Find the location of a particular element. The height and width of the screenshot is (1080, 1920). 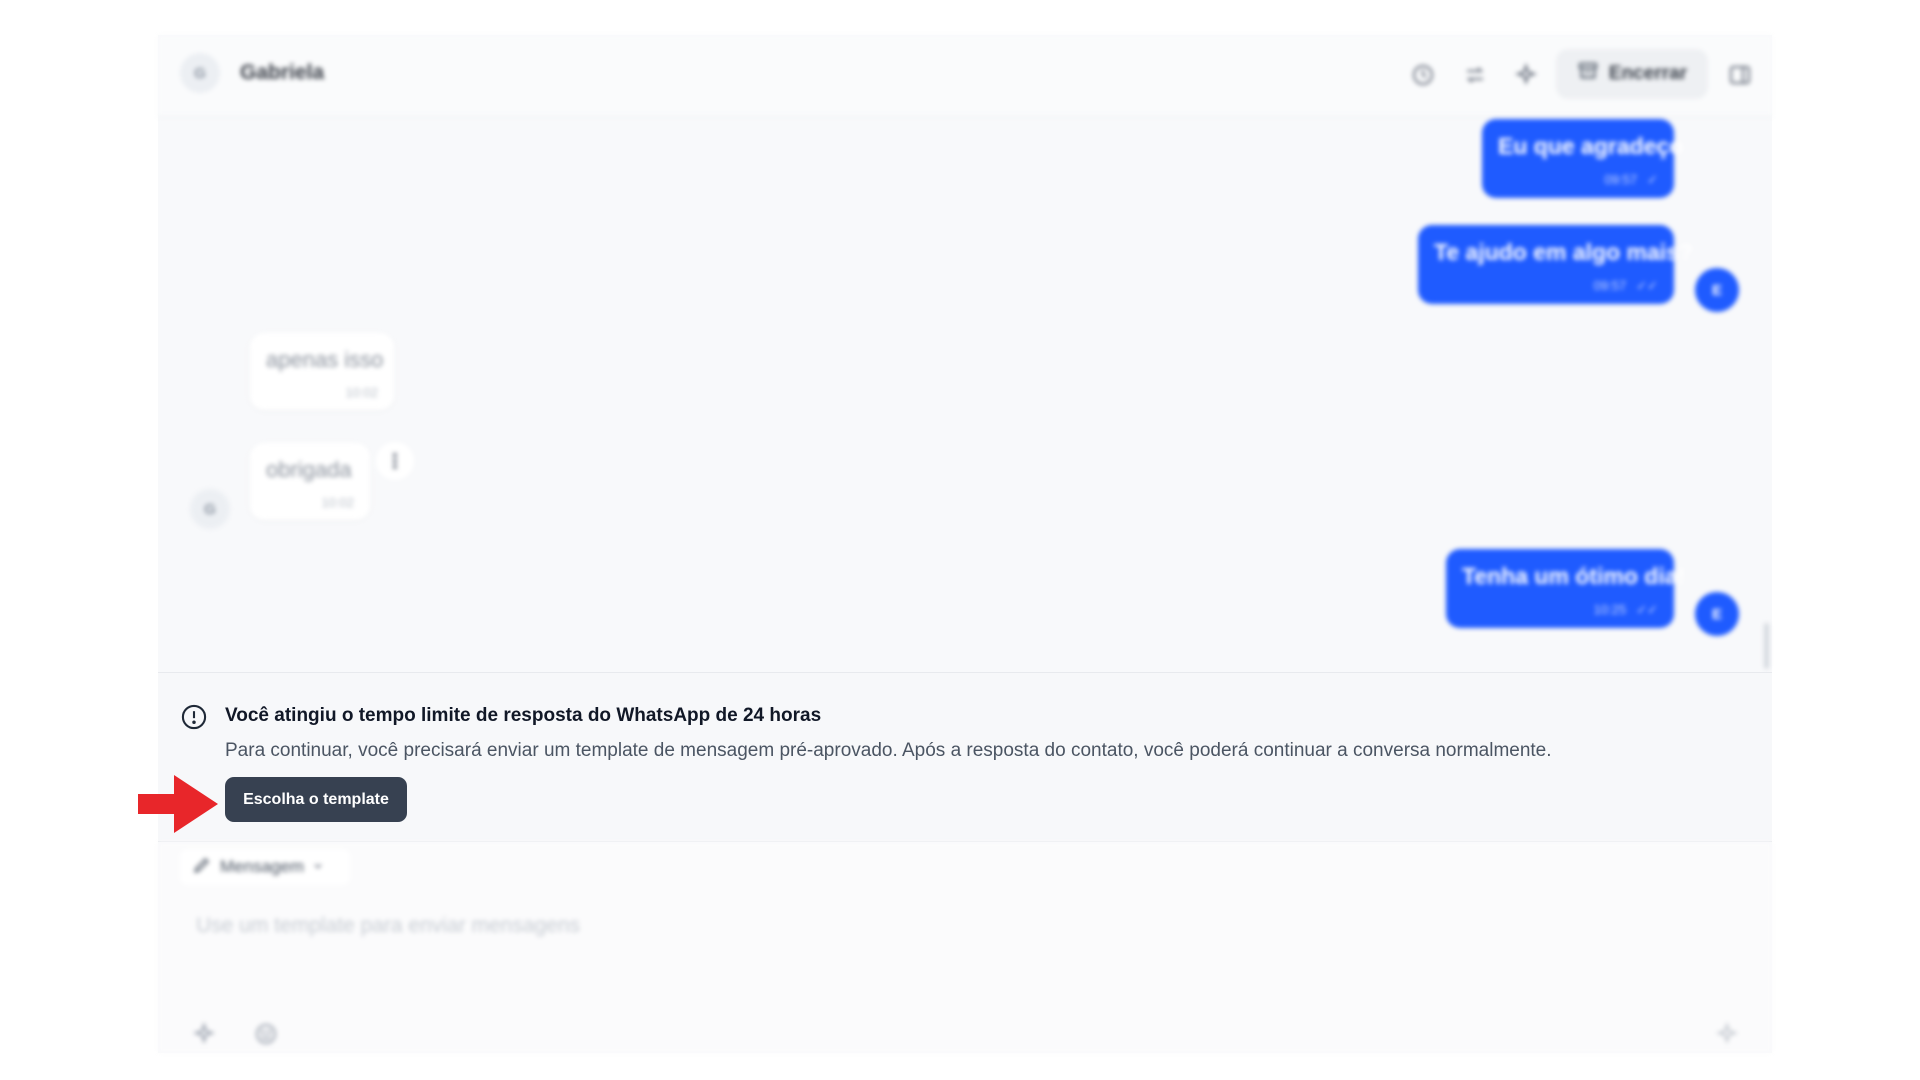

message-outgoing: Te ajudo em algo mais? 09:57 ✓✓ is located at coordinates (1556, 264).